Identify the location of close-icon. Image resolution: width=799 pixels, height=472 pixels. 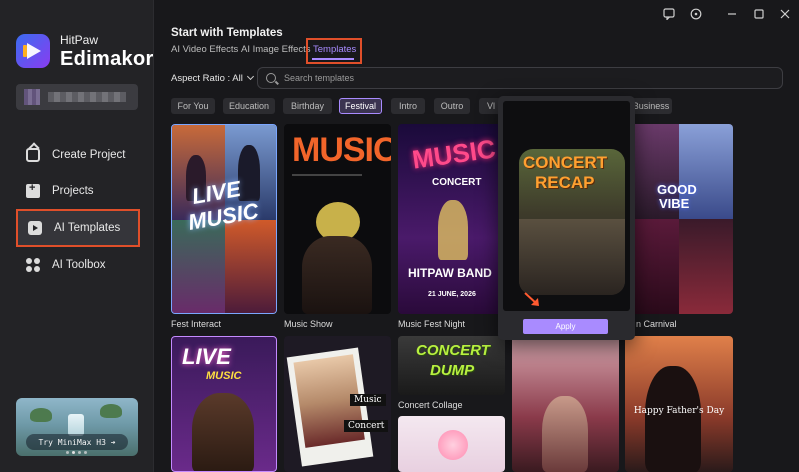
(785, 14).